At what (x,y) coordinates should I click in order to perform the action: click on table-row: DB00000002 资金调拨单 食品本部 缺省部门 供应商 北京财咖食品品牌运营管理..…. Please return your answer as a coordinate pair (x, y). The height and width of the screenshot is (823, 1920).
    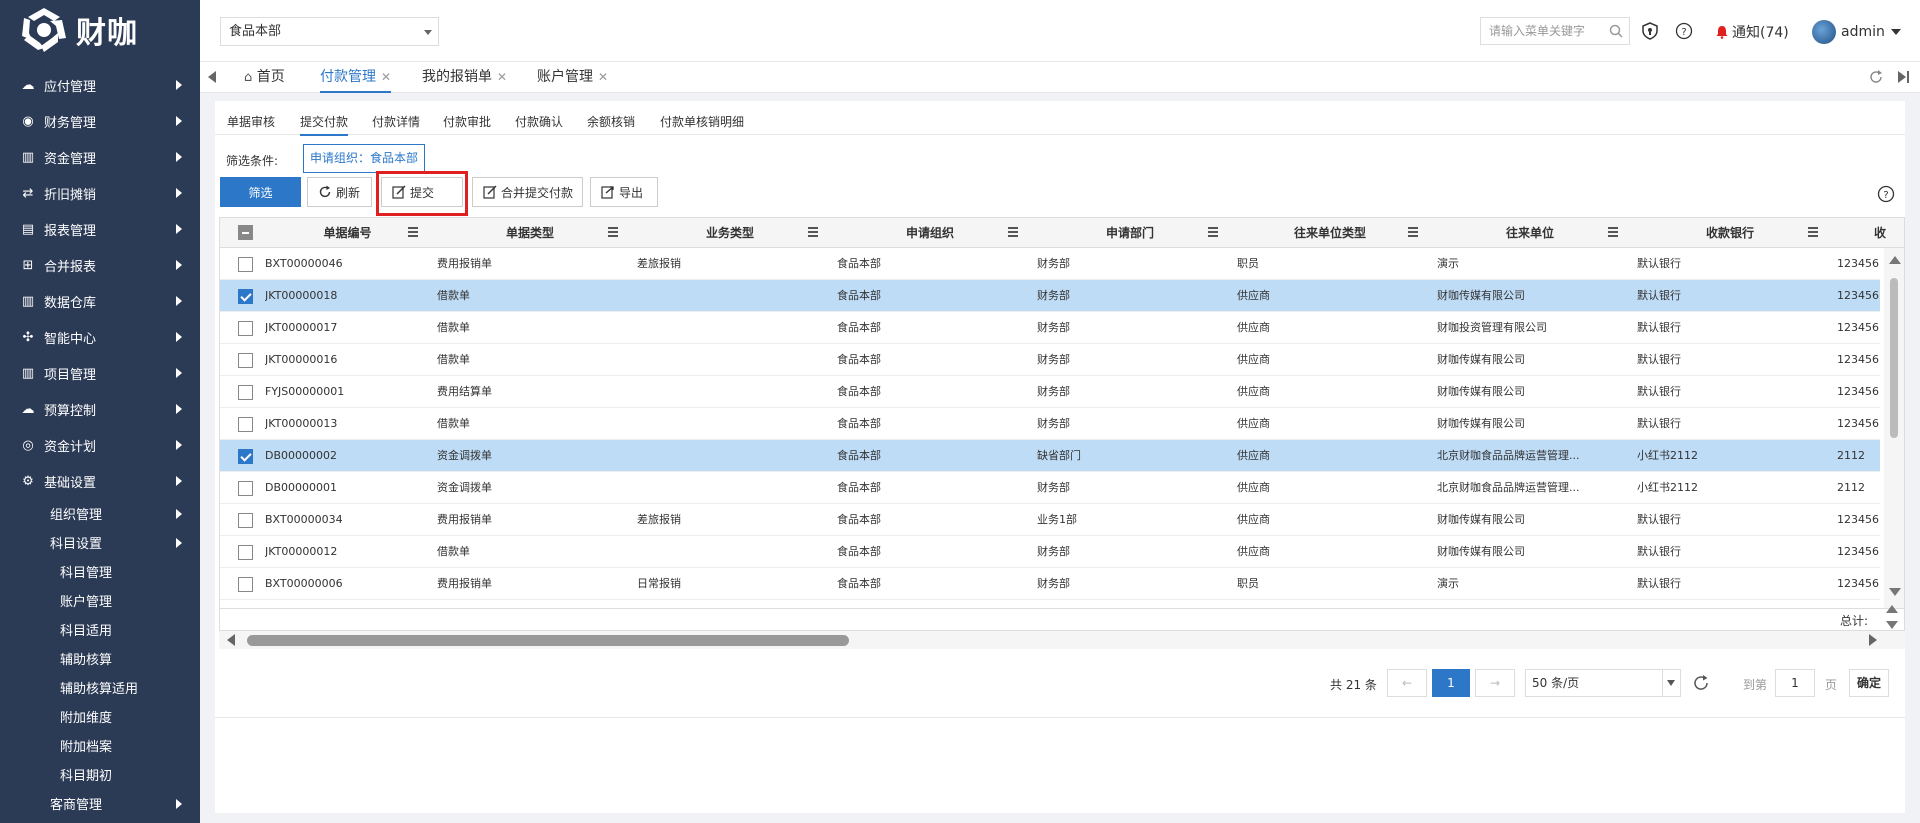
    Looking at the image, I should click on (1050, 456).